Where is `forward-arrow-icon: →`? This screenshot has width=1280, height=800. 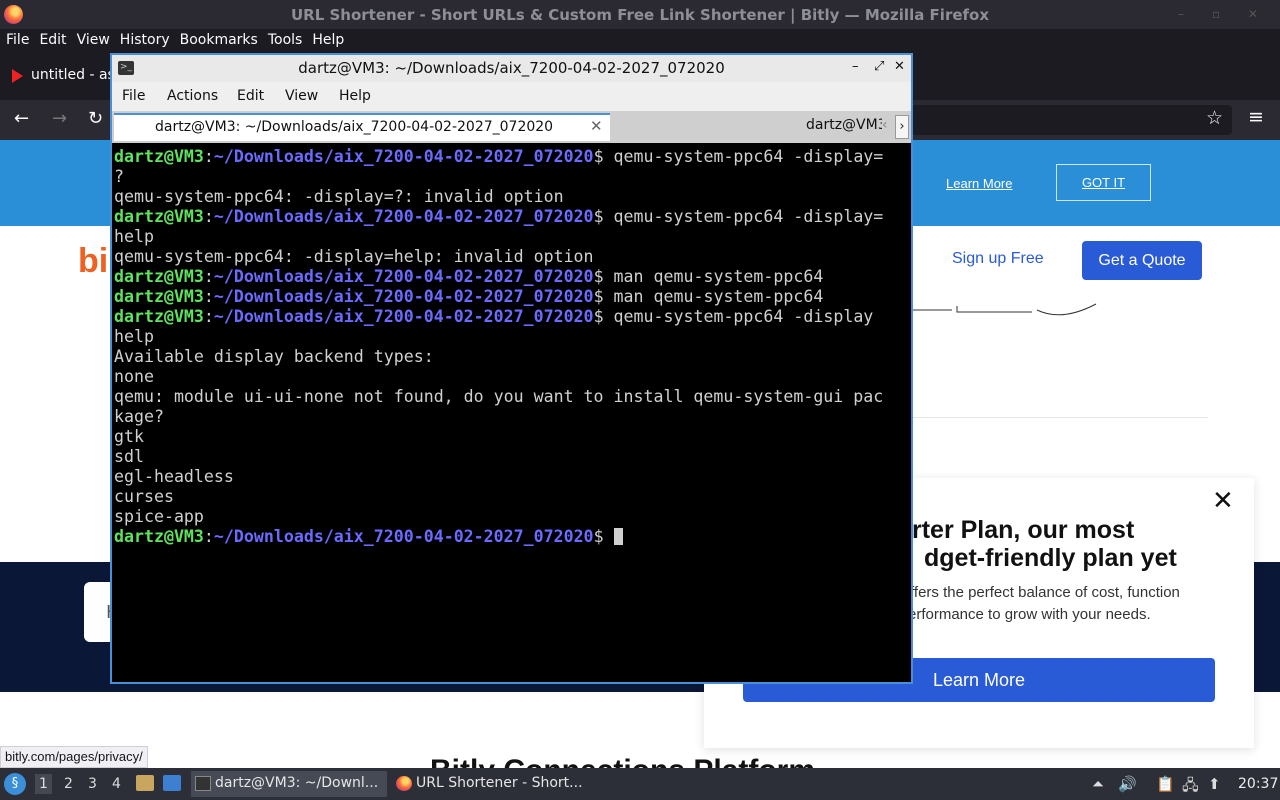 forward-arrow-icon: → is located at coordinates (59, 118).